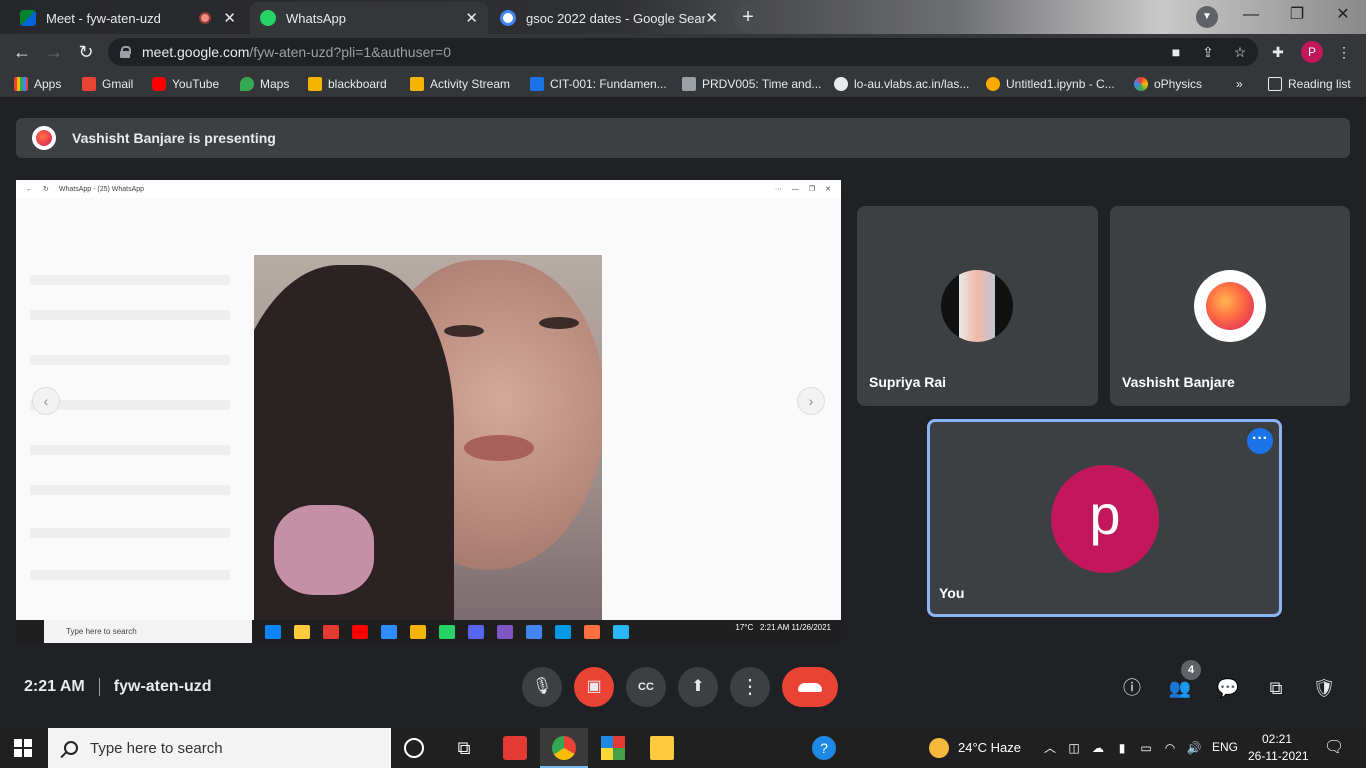  Describe the element at coordinates (389, 631) in the screenshot. I see `zoom-icon` at that location.